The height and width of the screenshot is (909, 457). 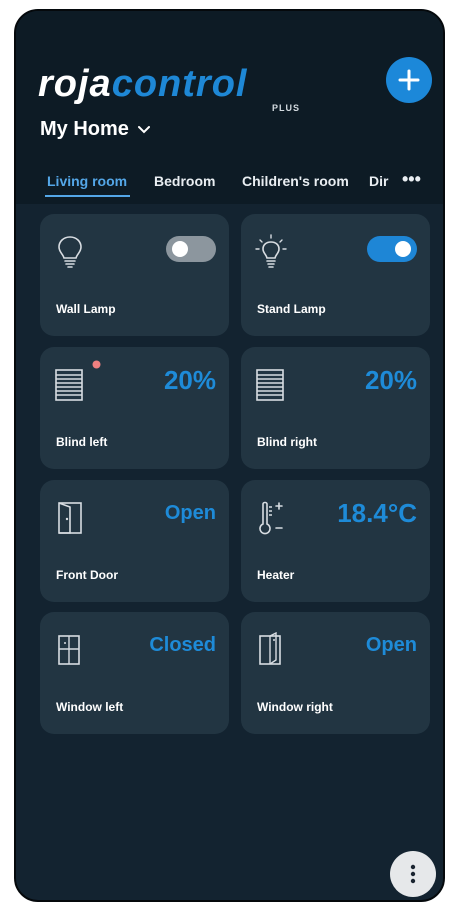 What do you see at coordinates (182, 645) in the screenshot?
I see `window-status-value: Closed` at bounding box center [182, 645].